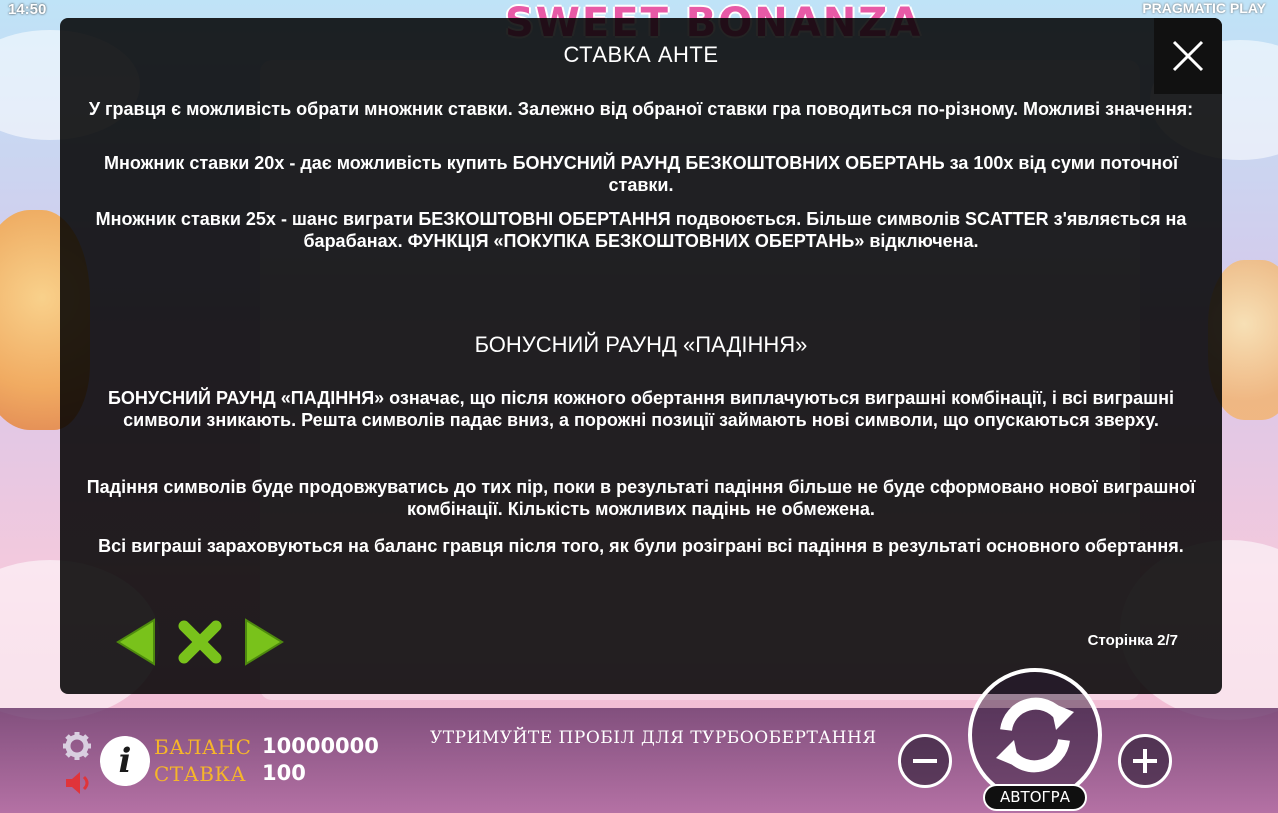  Describe the element at coordinates (320, 746) in the screenshot. I see `balance-value: 10000000` at that location.